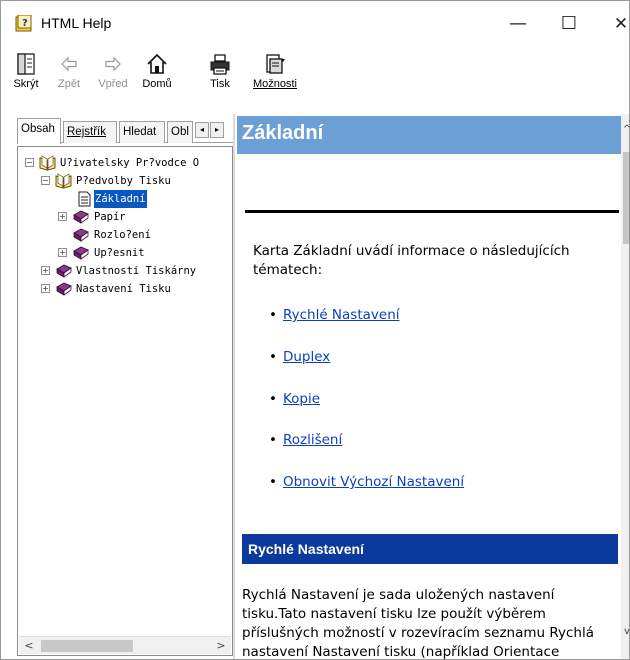 This screenshot has height=660, width=630. I want to click on scroll-up-button: ^, so click(625, 130).